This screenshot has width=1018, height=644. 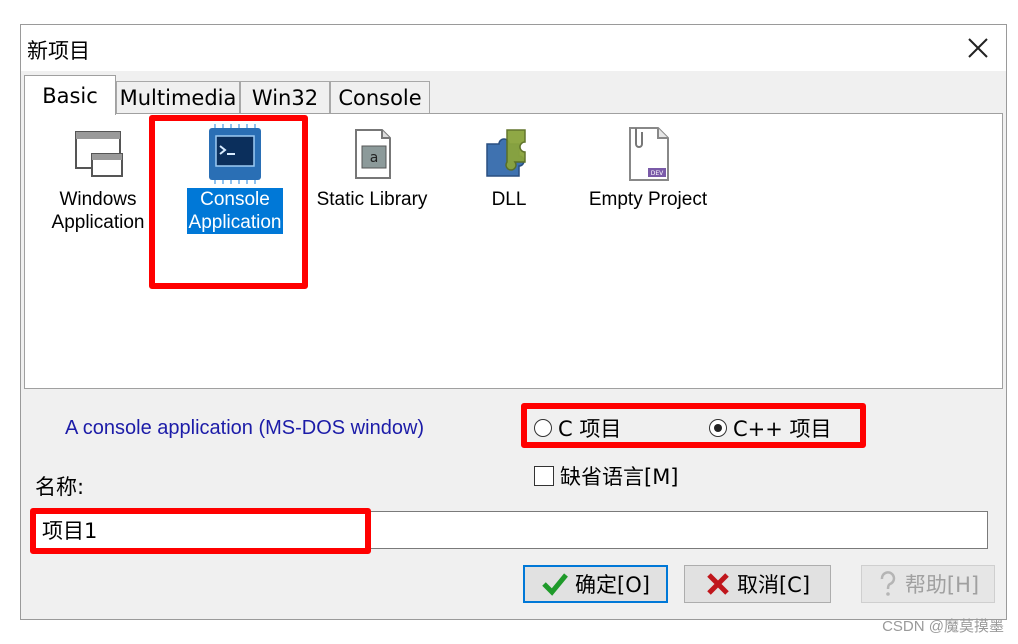 I want to click on template-console-application: Console Application, so click(x=235, y=179).